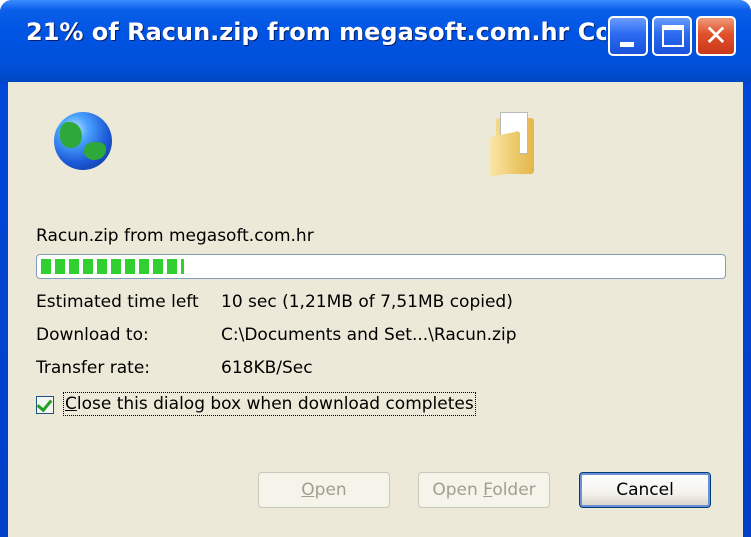 The width and height of the screenshot is (751, 537). I want to click on close-button: ✕, so click(716, 36).